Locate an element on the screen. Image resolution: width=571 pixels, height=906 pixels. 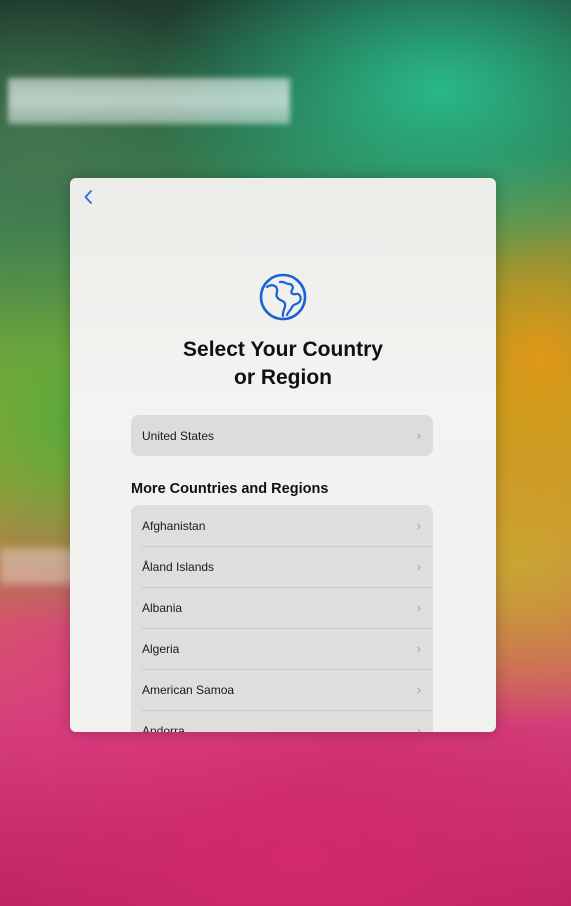
country-row: Albania › is located at coordinates (282, 607).